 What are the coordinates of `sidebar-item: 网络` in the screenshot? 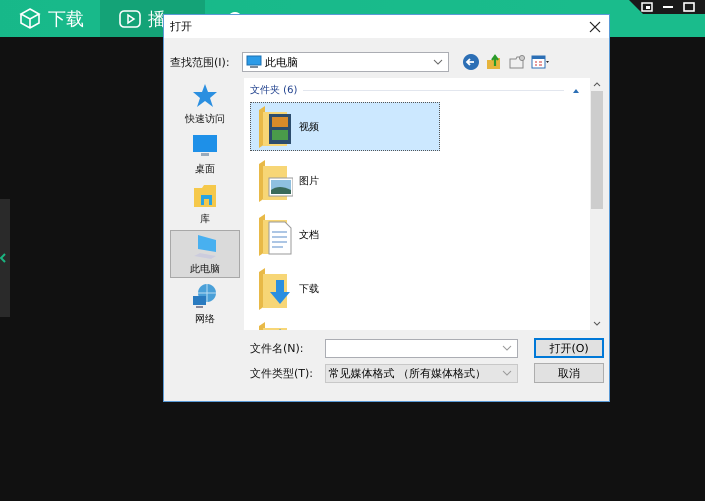 It's located at (205, 304).